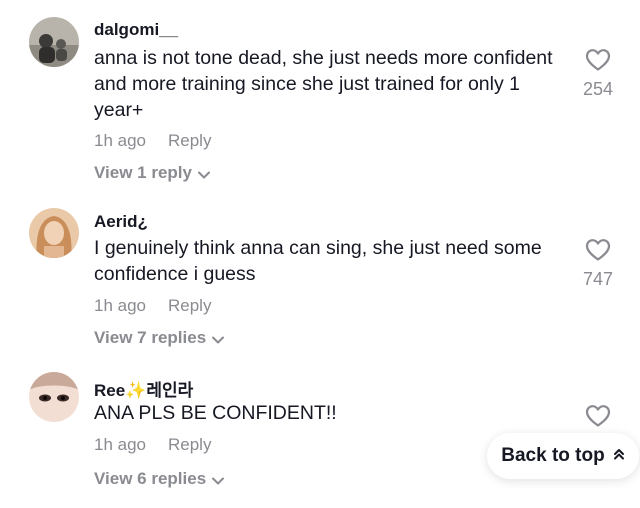 The height and width of the screenshot is (508, 640). I want to click on back-to-top-button: Back to top, so click(563, 456).